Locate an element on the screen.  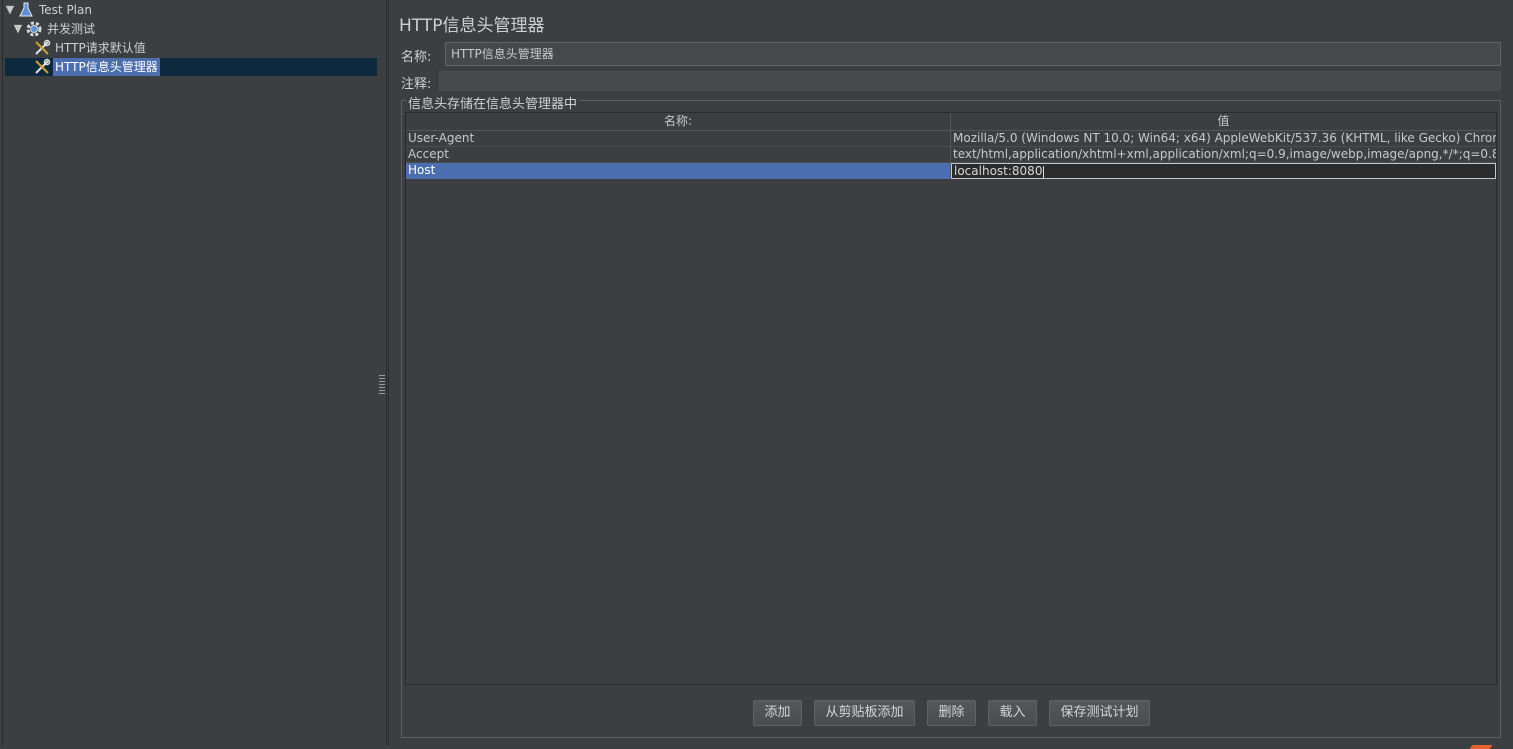
table-row: Host localhost:8080 is located at coordinates (951, 171).